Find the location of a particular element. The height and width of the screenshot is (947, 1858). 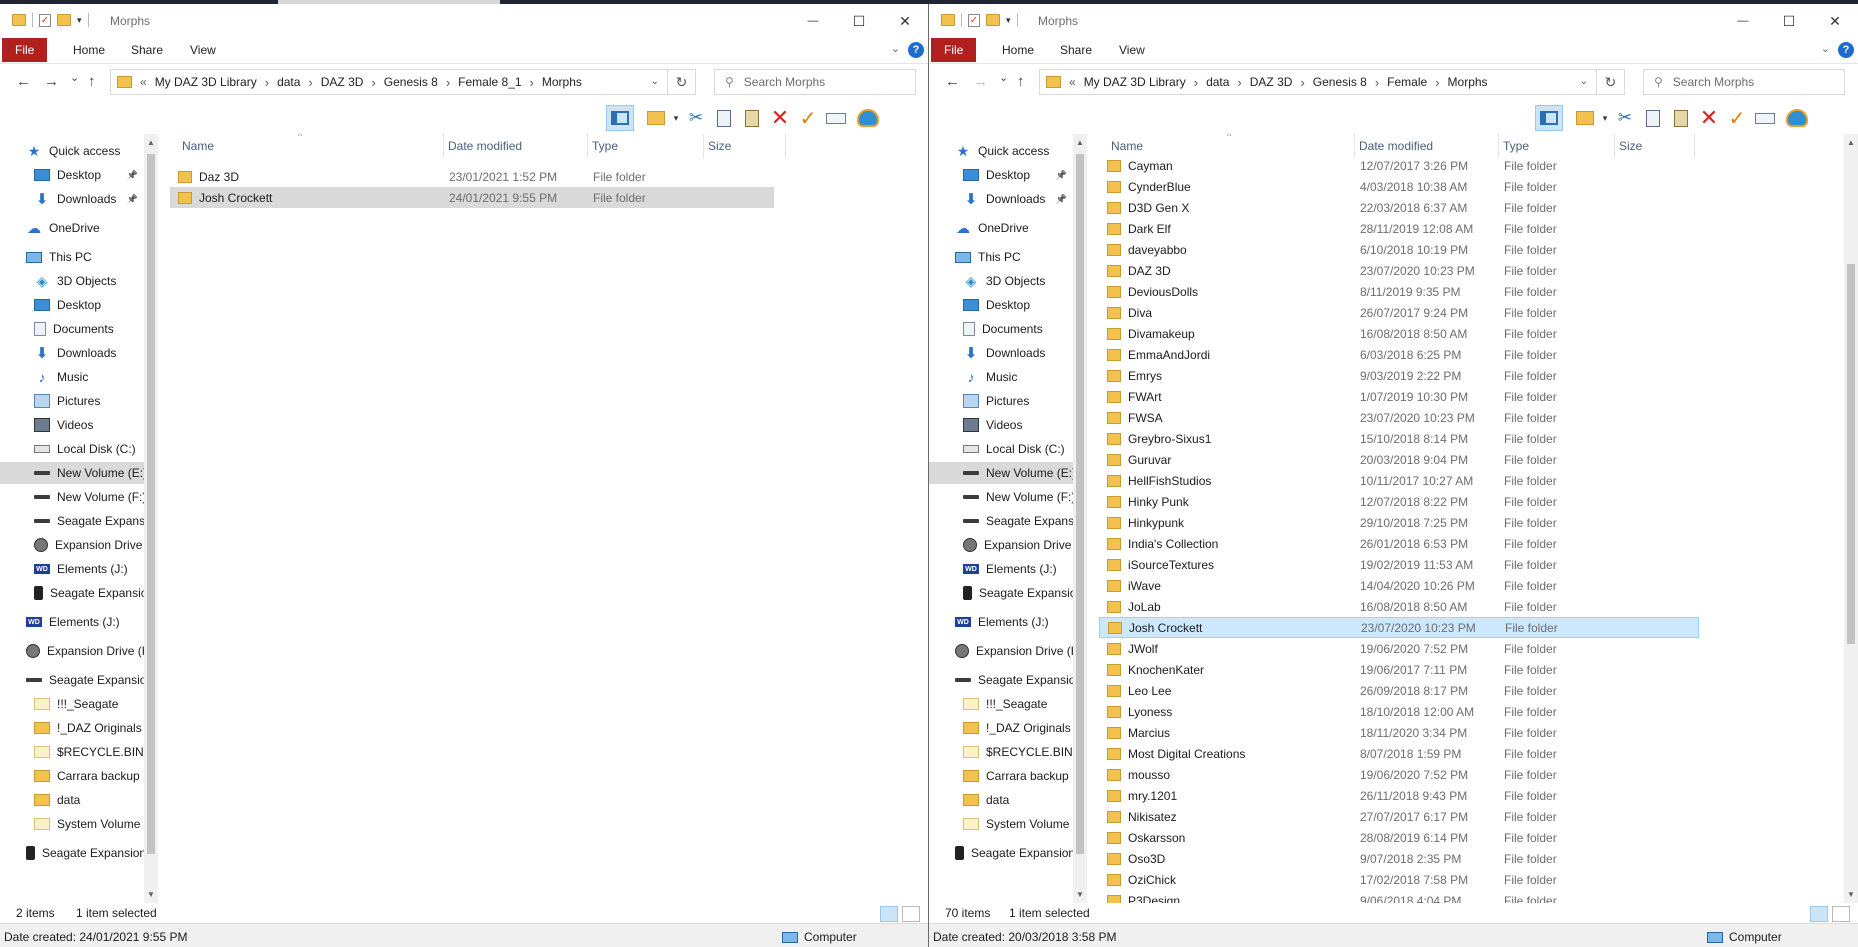

file-row: daveyabbo 6/10/2018 10:19 PM File folder is located at coordinates (1399, 249).